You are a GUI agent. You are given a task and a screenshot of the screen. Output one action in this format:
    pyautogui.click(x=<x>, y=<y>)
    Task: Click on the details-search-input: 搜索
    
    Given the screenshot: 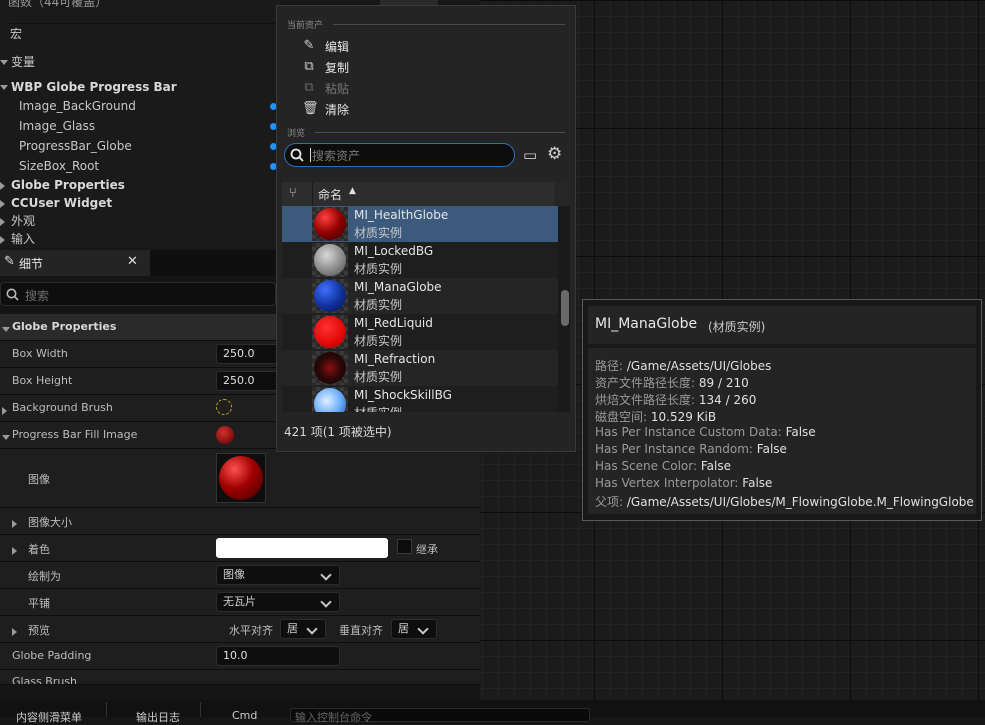 What is the action you would take?
    pyautogui.click(x=138, y=294)
    